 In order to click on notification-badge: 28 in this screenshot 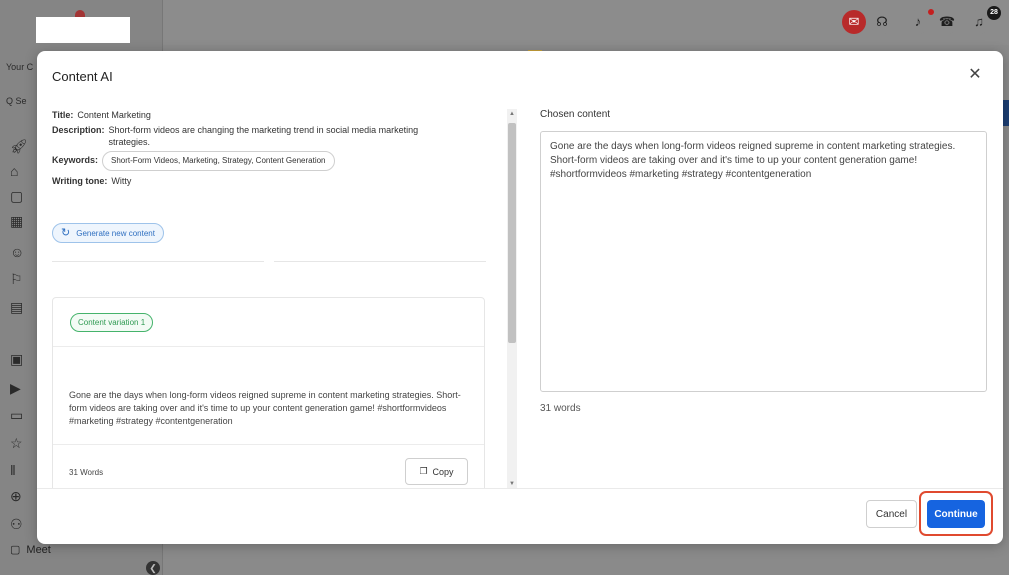, I will do `click(994, 13)`.